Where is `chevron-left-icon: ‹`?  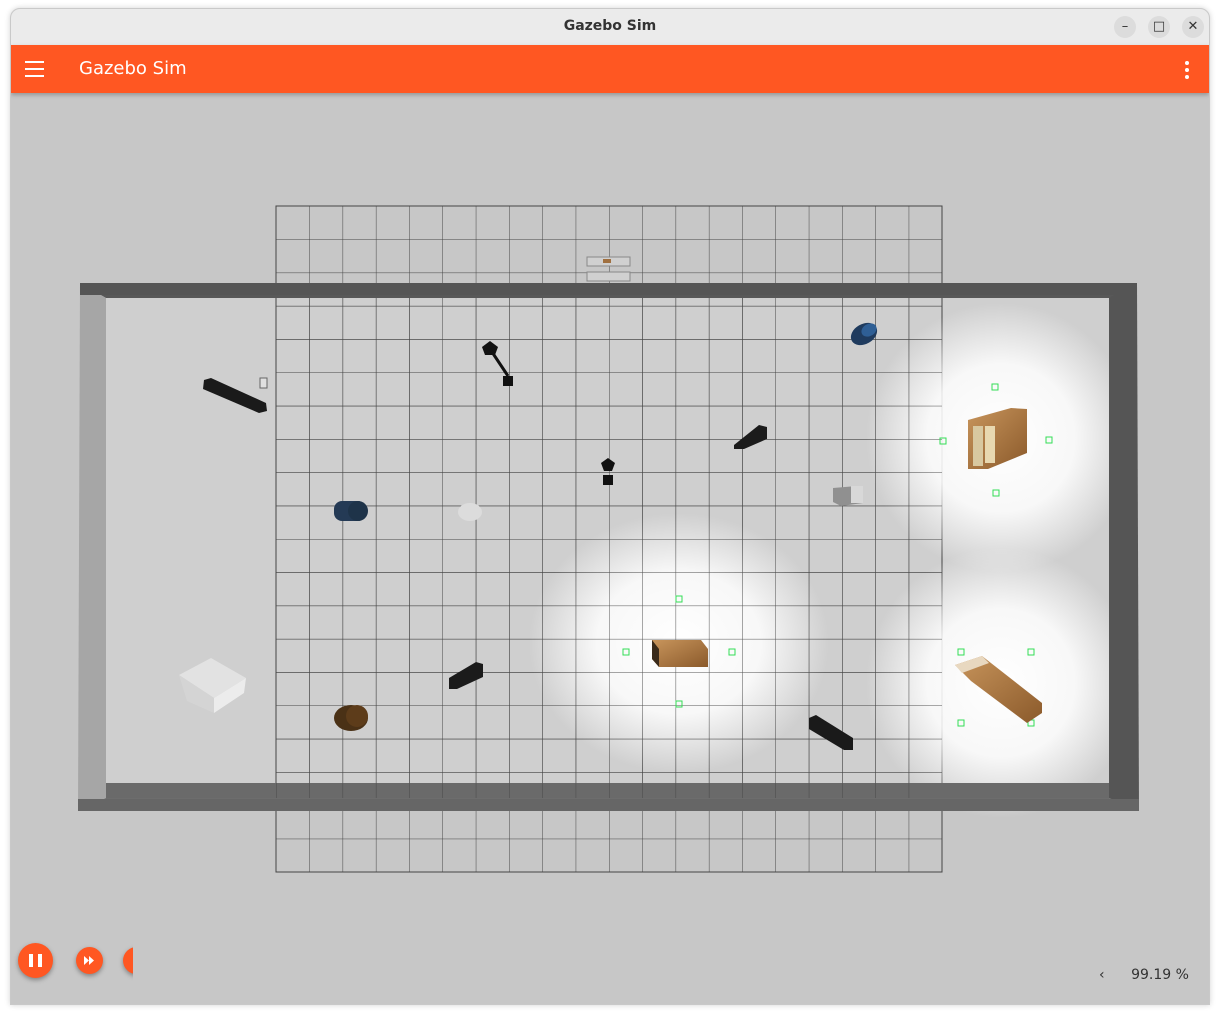 chevron-left-icon: ‹ is located at coordinates (1102, 975).